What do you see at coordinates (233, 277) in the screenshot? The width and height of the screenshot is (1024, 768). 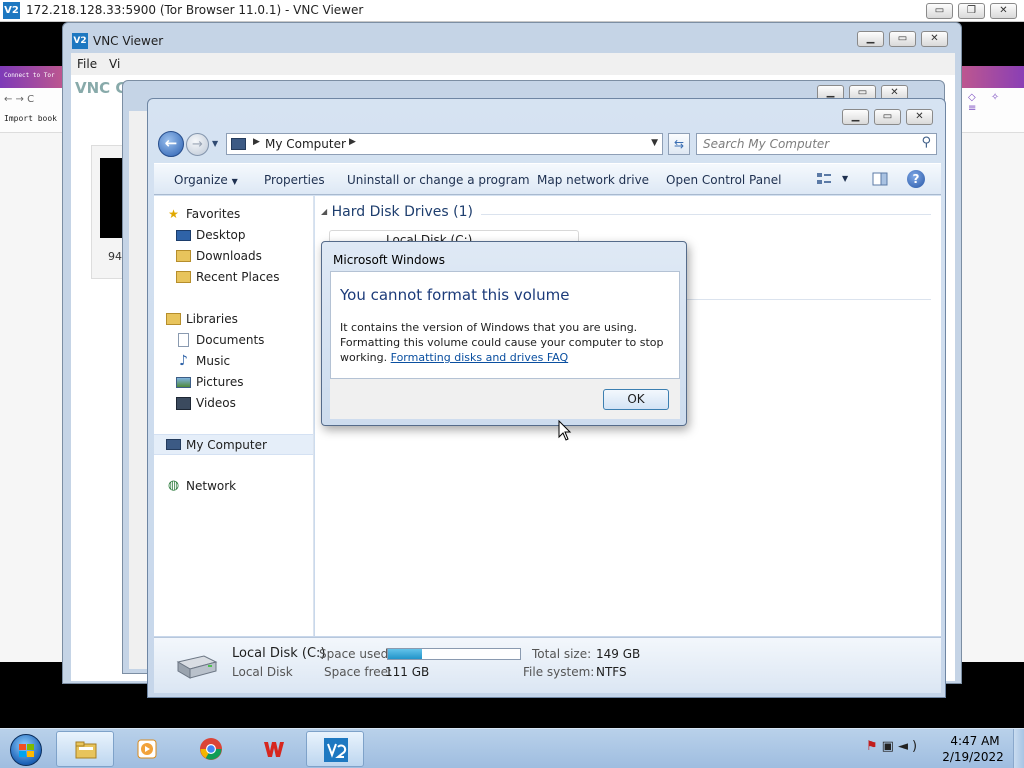 I see `nav-recent-places: Recent Places` at bounding box center [233, 277].